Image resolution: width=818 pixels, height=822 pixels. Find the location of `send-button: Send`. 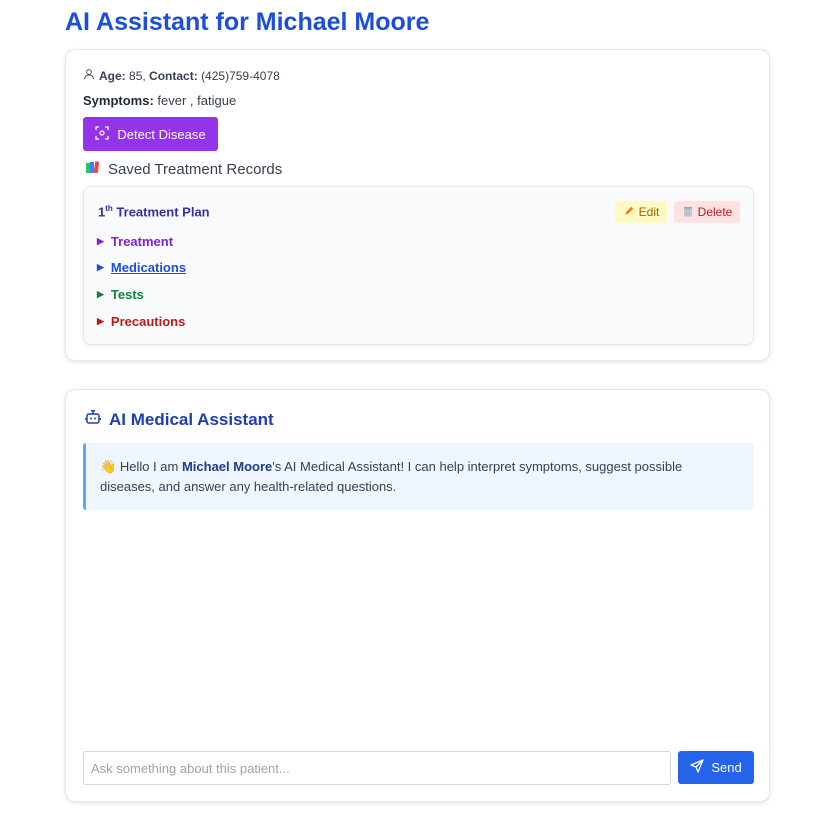

send-button: Send is located at coordinates (716, 767).